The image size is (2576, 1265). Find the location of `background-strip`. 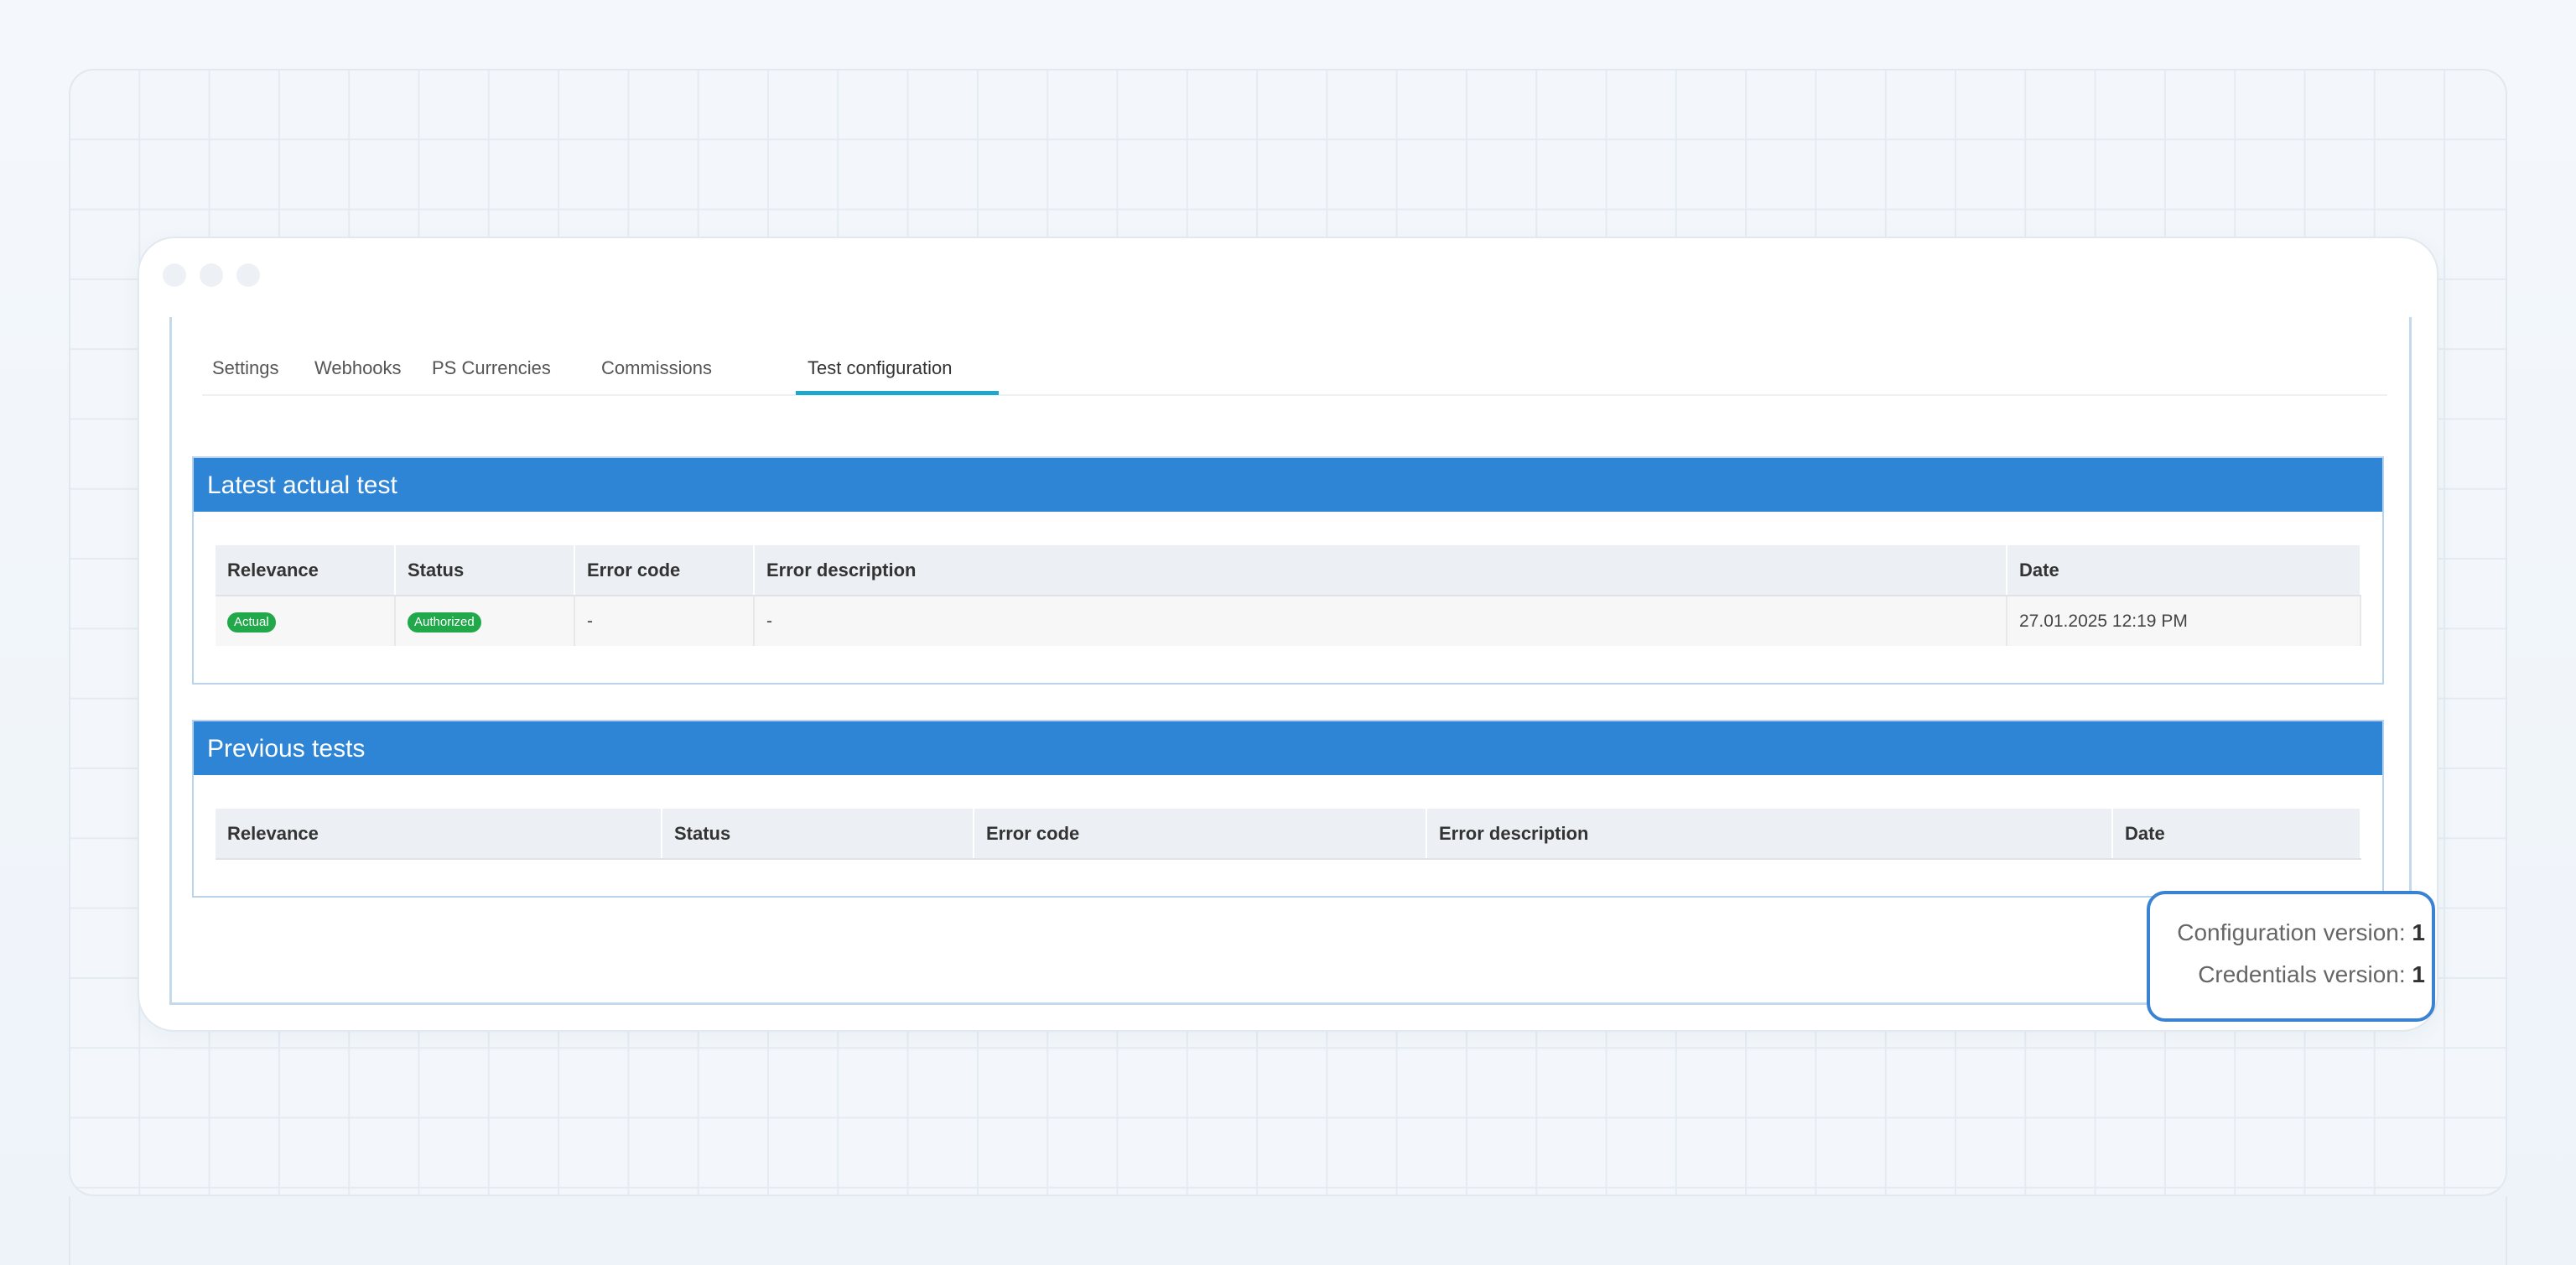

background-strip is located at coordinates (1288, 1230).